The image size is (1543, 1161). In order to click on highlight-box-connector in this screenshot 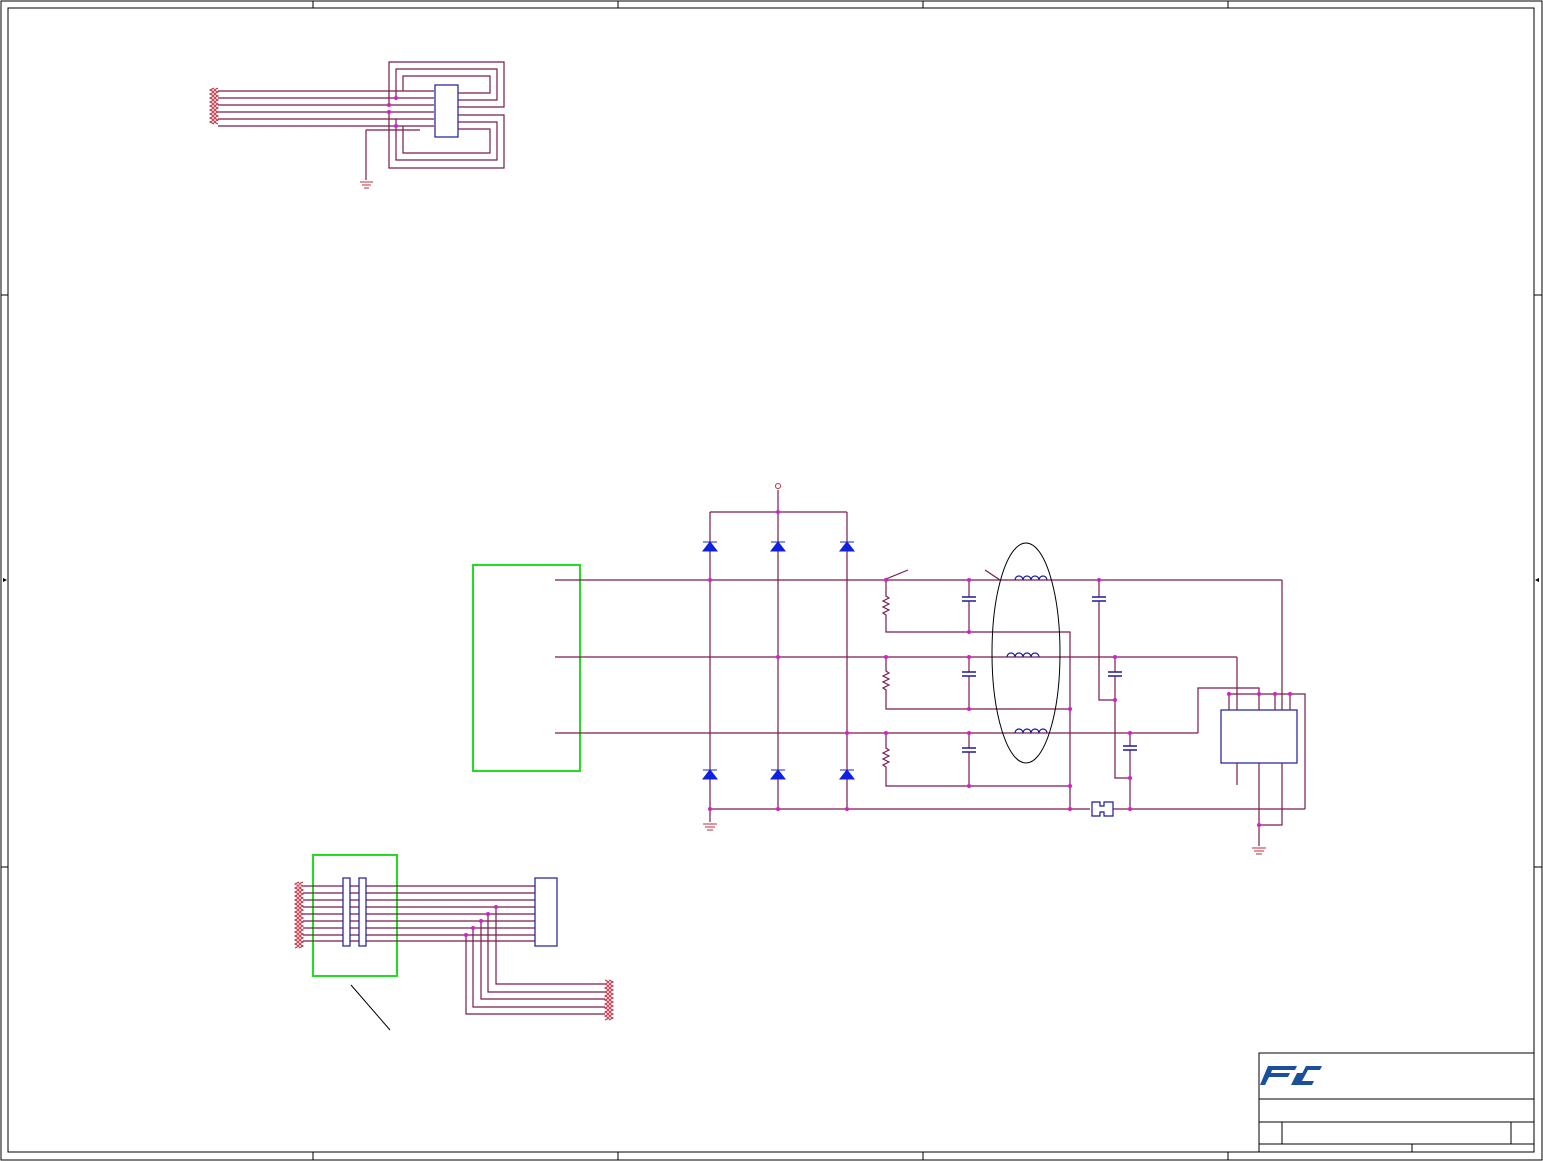, I will do `click(355, 915)`.